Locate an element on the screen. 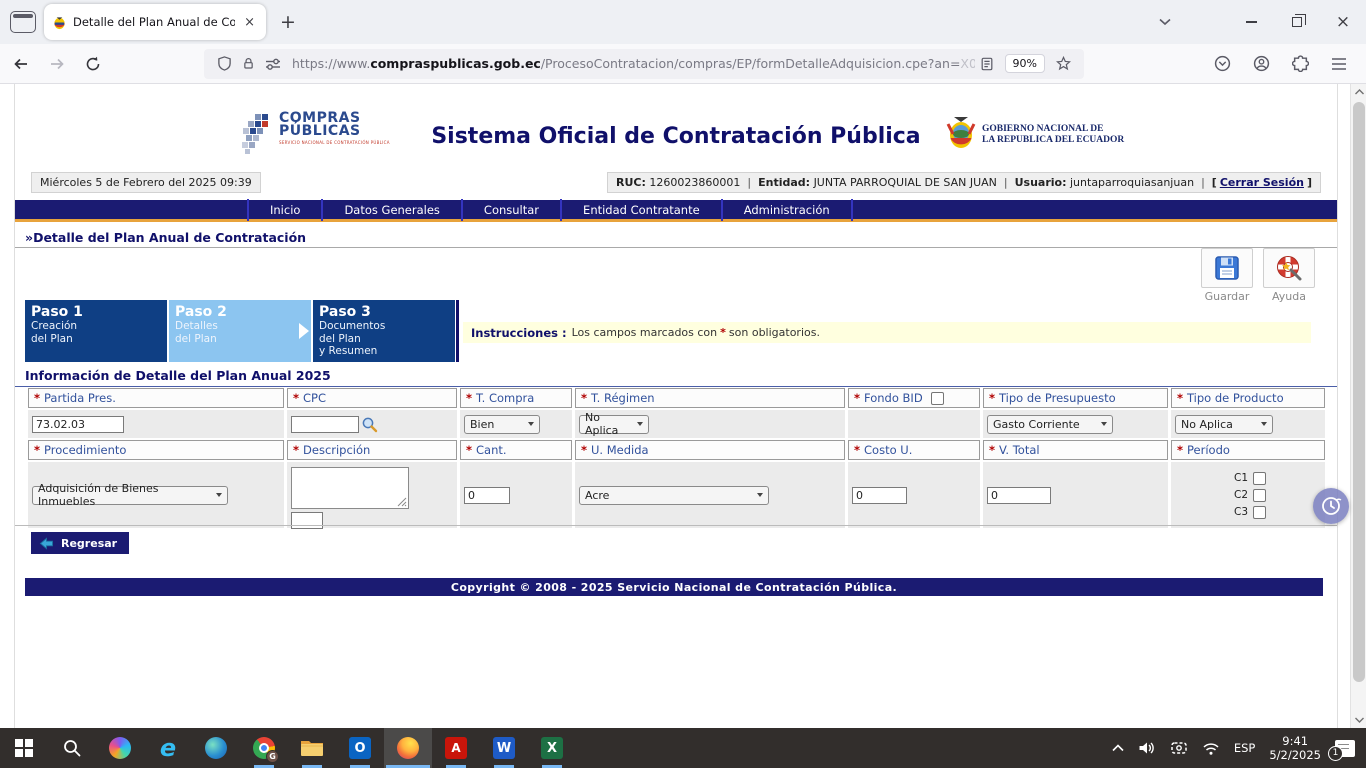 Image resolution: width=1366 pixels, height=768 pixels. taskbar-file-explorer-icon is located at coordinates (312, 748).